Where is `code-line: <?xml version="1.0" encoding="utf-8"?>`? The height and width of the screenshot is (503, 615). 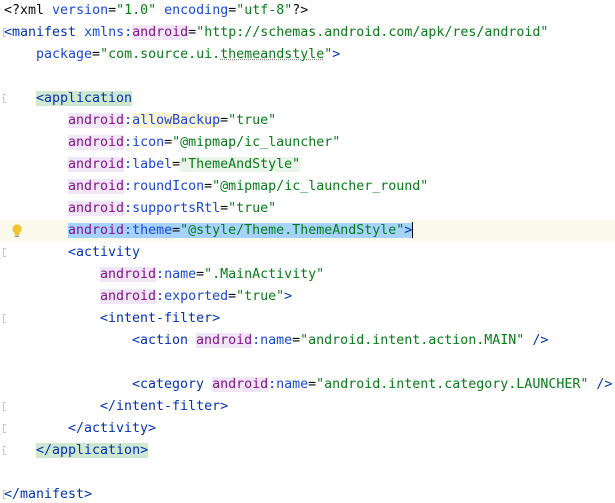
code-line: <?xml version="1.0" encoding="utf-8"?> is located at coordinates (307, 11).